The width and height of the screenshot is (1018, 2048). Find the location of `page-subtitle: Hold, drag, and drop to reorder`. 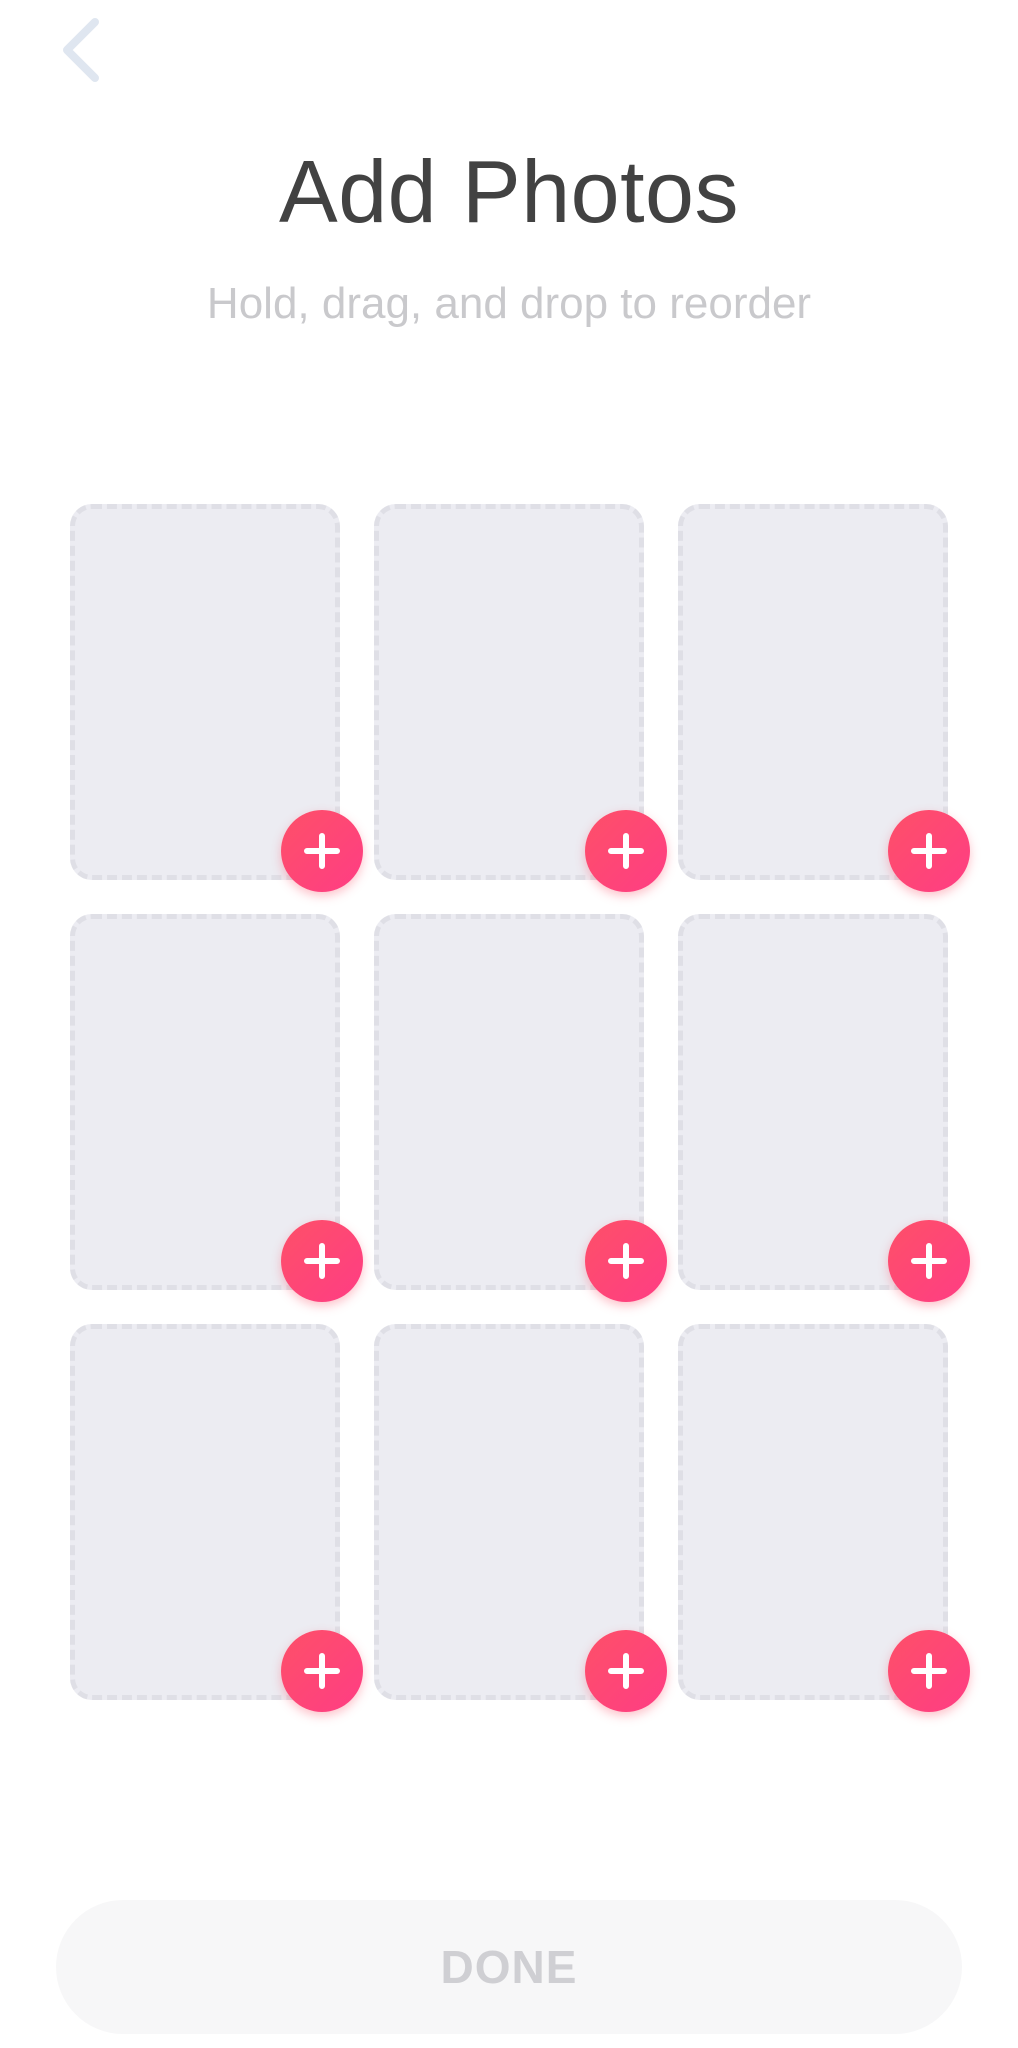

page-subtitle: Hold, drag, and drop to reorder is located at coordinates (509, 303).